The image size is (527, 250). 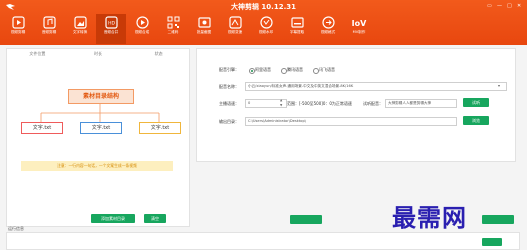 What do you see at coordinates (376, 86) in the screenshot?
I see `voice-name-select: 小云/xiaoyun/标准女声-通用场景-中文及中英文混合场景-8K/16K` at bounding box center [376, 86].